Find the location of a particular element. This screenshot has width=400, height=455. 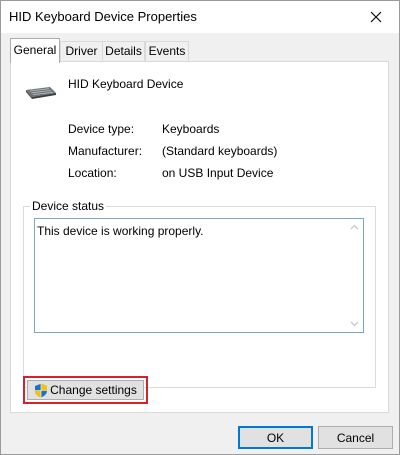

cancel-label: Cancel is located at coordinates (355, 437).